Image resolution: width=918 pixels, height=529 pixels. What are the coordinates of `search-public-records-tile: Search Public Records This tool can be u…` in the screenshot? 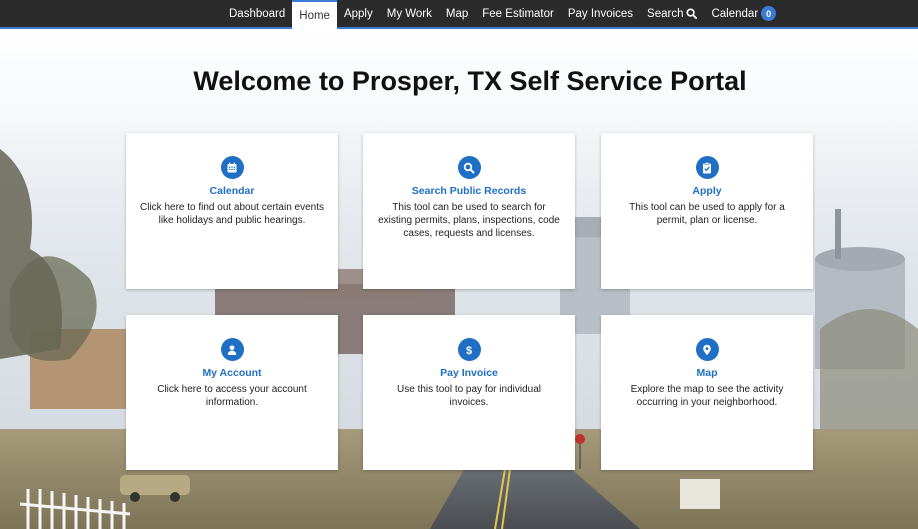 It's located at (469, 211).